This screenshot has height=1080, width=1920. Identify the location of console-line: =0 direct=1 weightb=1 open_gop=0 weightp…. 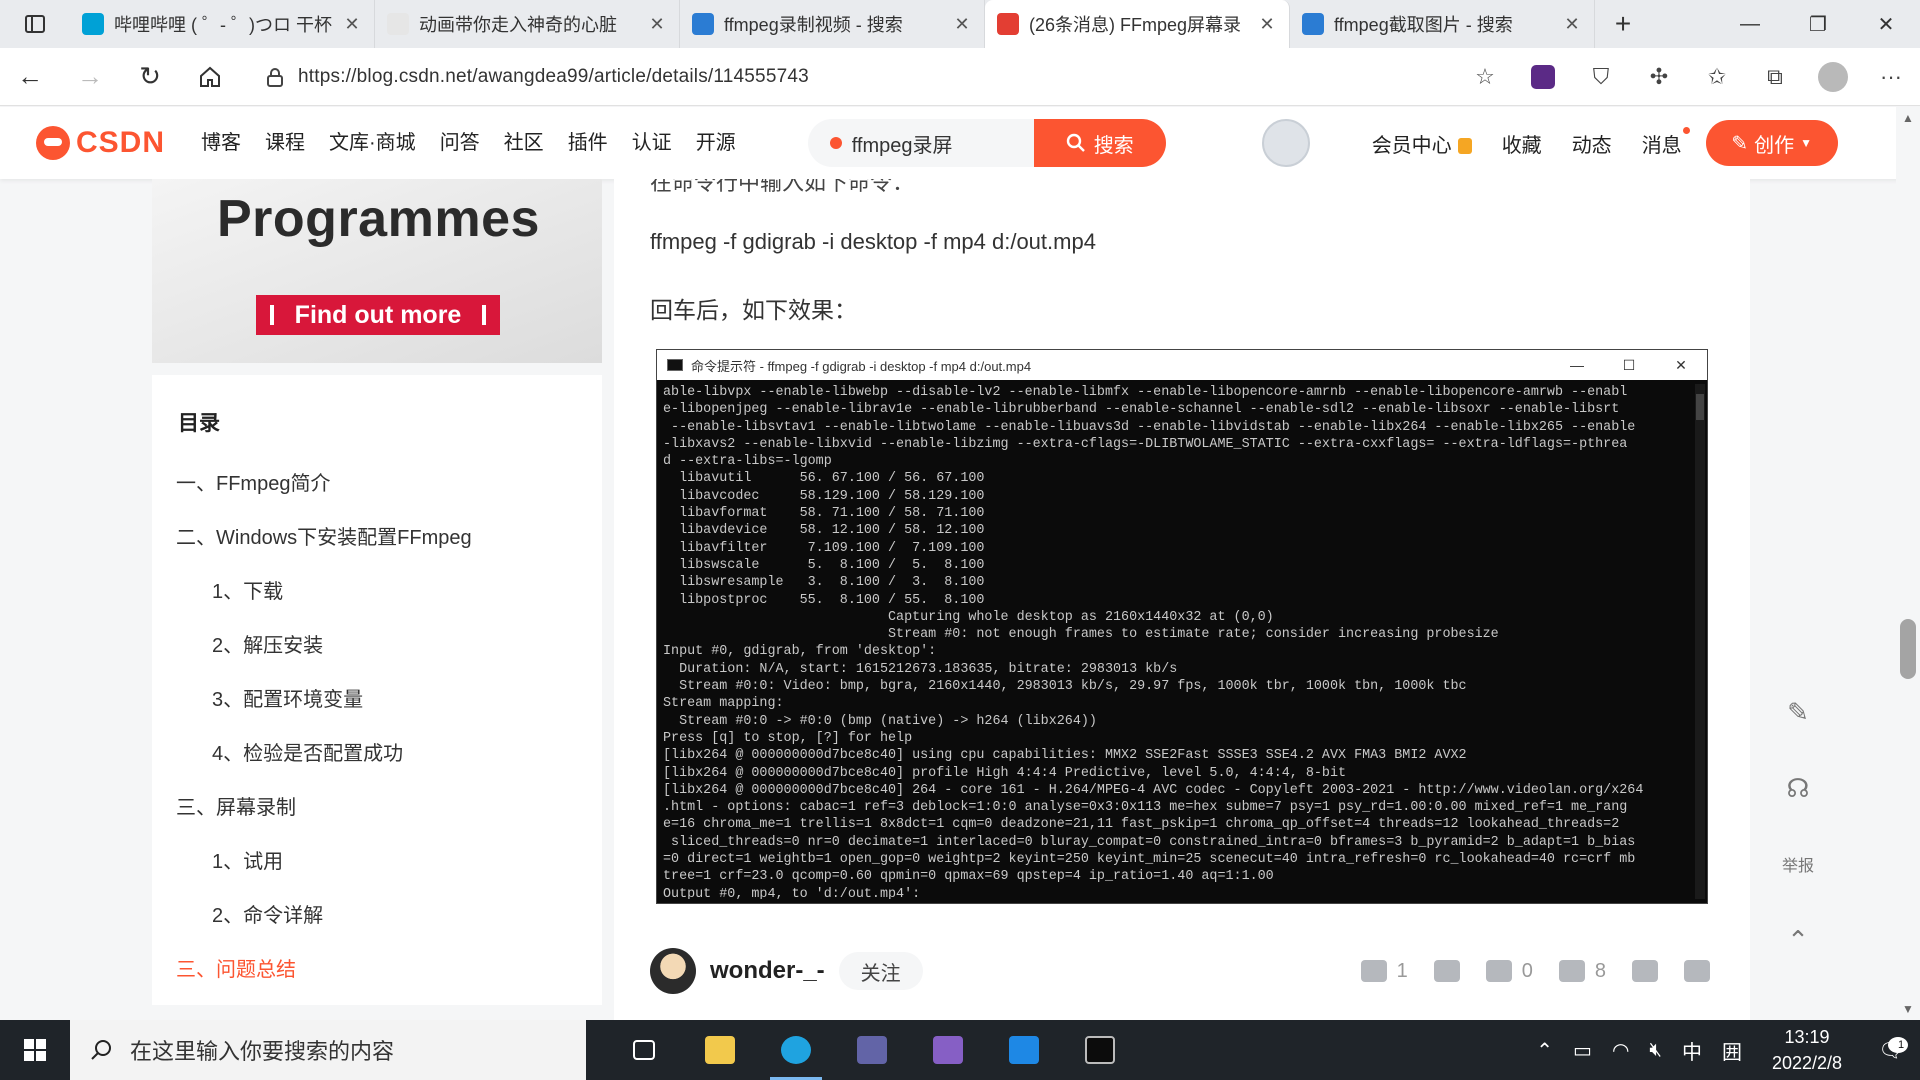
(1149, 860).